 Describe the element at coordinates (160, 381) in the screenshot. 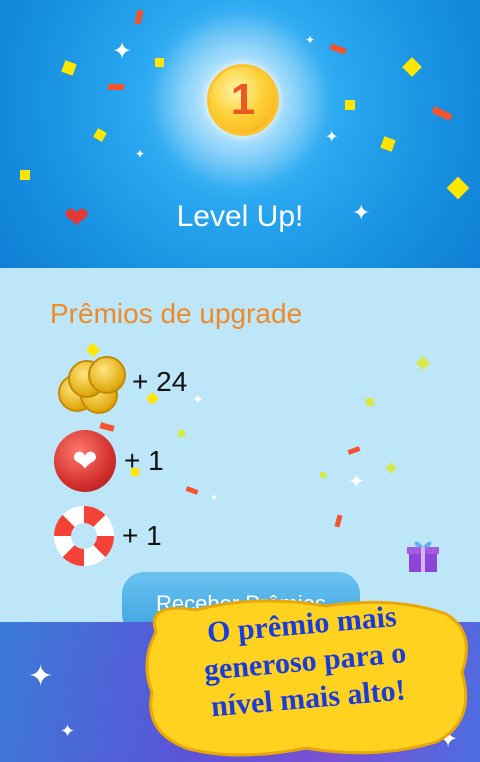

I see `reward-amount: + 24` at that location.